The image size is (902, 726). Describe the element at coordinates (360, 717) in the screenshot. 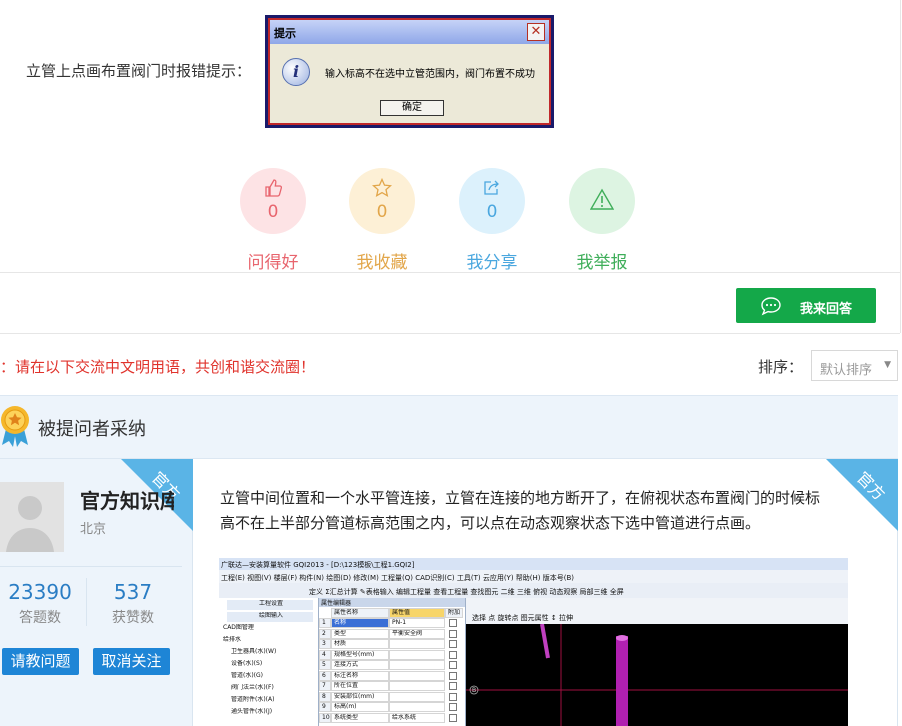

I see `shot-props-cell: 系统类型` at that location.